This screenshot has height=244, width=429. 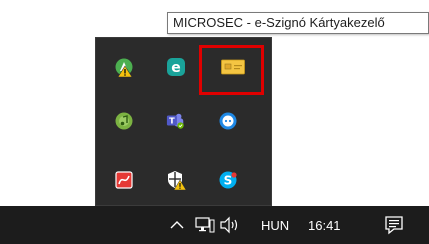 What do you see at coordinates (172, 121) in the screenshot?
I see `svg-text: T` at bounding box center [172, 121].